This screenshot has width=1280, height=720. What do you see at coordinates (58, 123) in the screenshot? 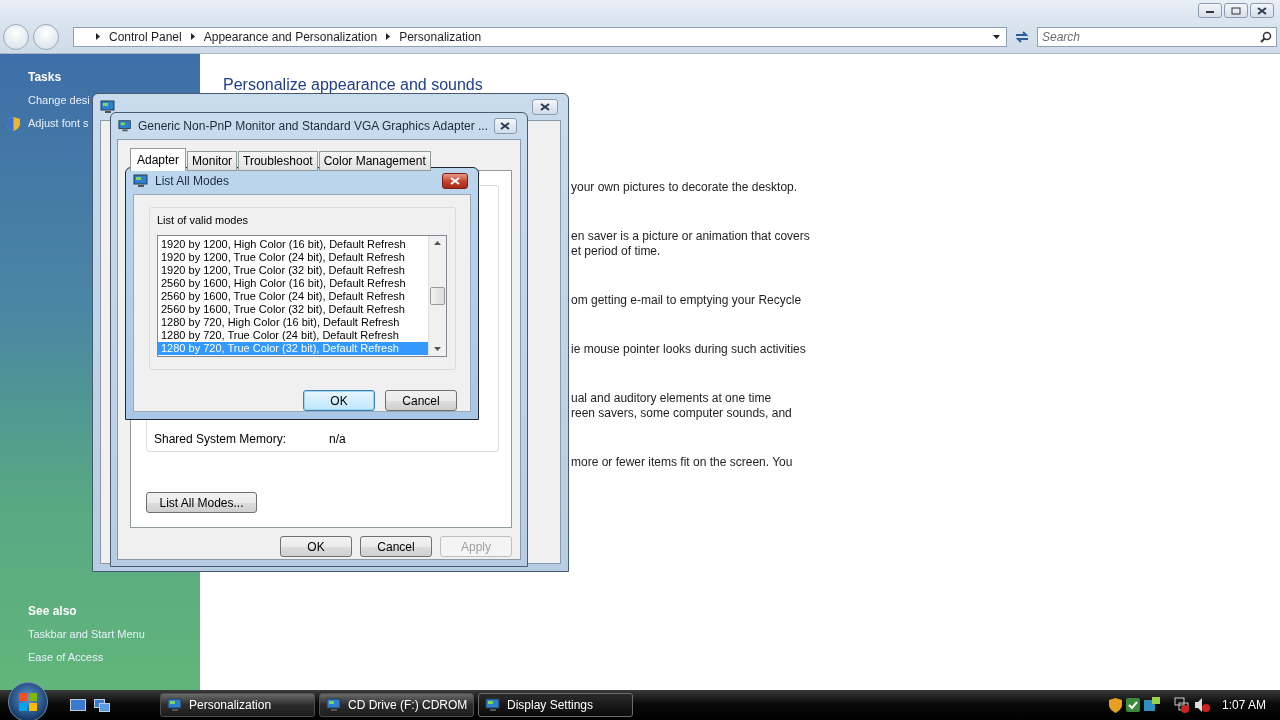
I see `task-link: Adjust font s` at bounding box center [58, 123].